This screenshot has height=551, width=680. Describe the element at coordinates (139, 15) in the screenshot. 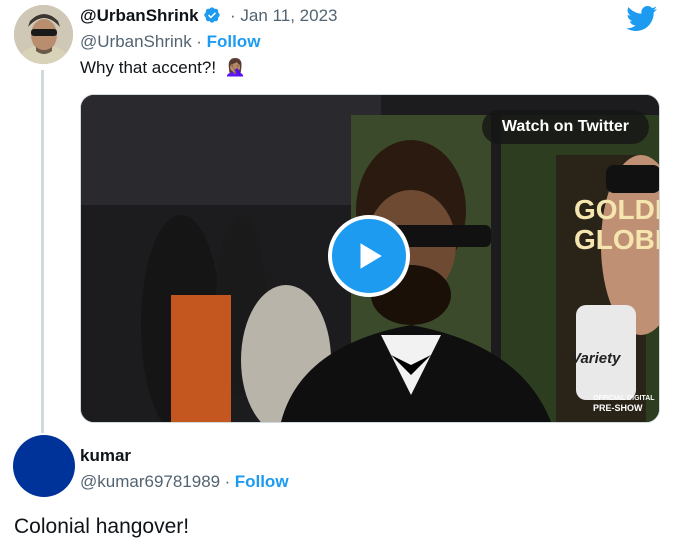

I see `display-name: @UrbanShrink` at that location.